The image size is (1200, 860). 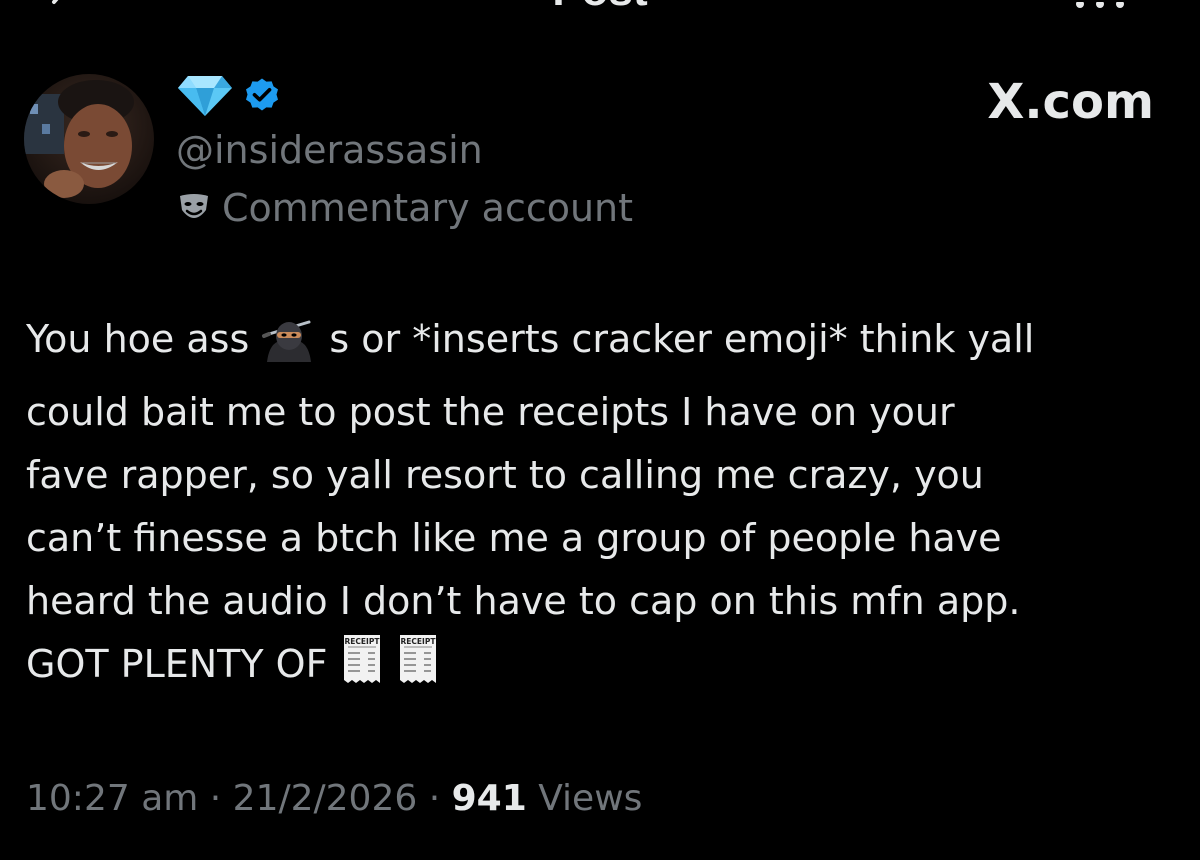 What do you see at coordinates (601, 669) in the screenshot?
I see `tweet-line: GOT PLENTY OF RECEIPT RECEIPT` at bounding box center [601, 669].